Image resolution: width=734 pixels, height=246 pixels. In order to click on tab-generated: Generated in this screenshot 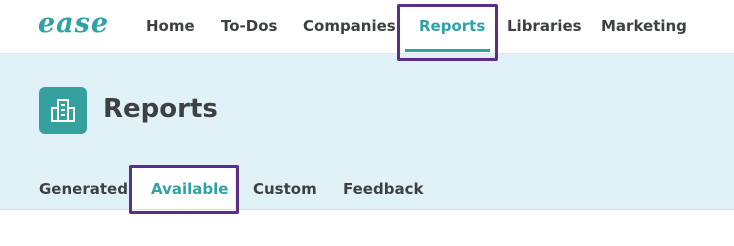, I will do `click(83, 189)`.